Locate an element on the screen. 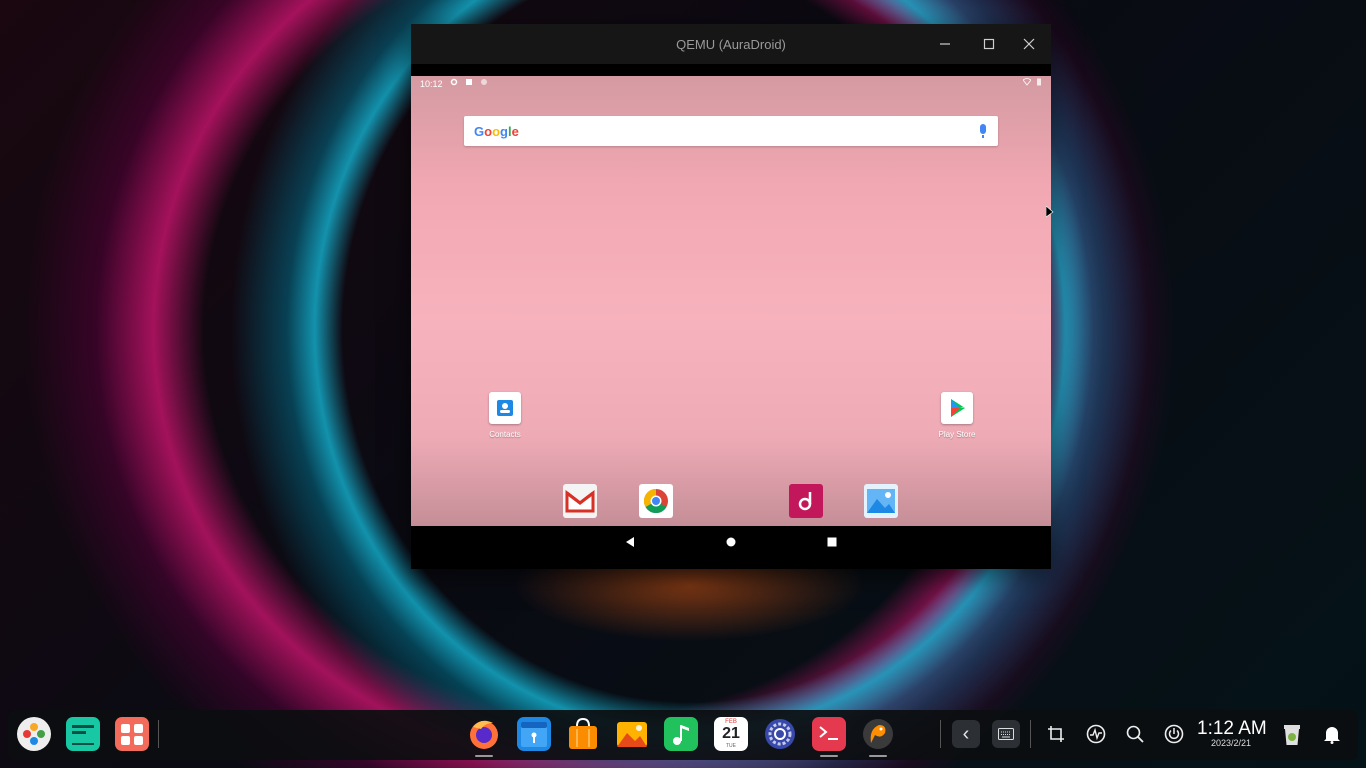 This screenshot has height=768, width=1366. settings-icon is located at coordinates (780, 734).